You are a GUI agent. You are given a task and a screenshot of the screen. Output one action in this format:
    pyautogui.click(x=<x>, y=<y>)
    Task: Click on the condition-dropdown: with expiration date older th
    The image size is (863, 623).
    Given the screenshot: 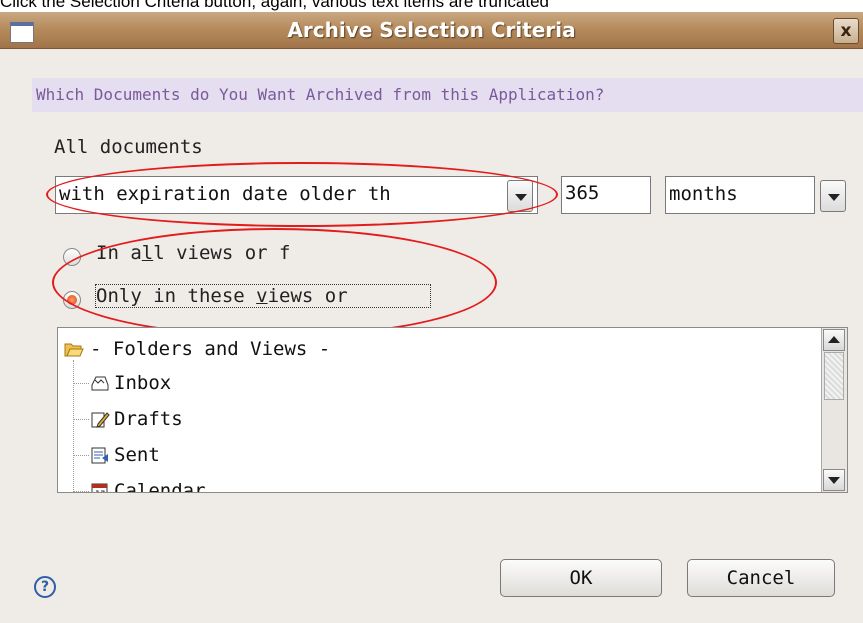 What is the action you would take?
    pyautogui.click(x=296, y=195)
    